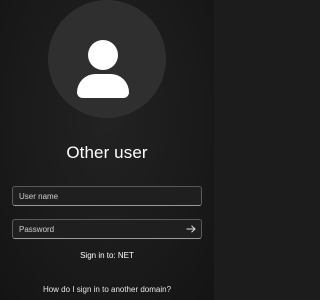 This screenshot has height=300, width=320. What do you see at coordinates (107, 289) in the screenshot?
I see `sign-in-help-link: How do I sign in to another domain?` at bounding box center [107, 289].